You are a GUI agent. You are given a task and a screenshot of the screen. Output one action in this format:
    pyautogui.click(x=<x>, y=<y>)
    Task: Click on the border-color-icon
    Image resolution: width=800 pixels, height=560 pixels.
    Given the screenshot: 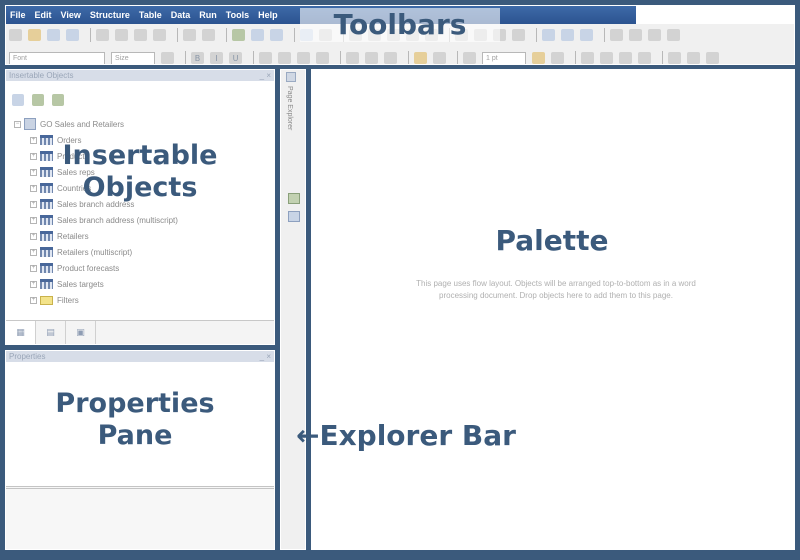 What is the action you would take?
    pyautogui.click(x=538, y=58)
    